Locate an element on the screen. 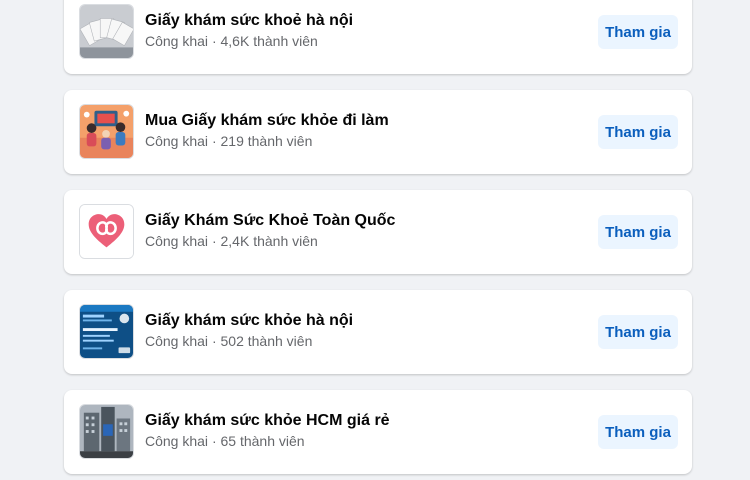  group-meta: Công khai · 2,4K thành viên is located at coordinates (231, 241).